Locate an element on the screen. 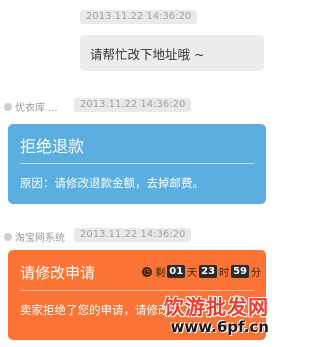  message-text: 请帮忙改下地址哦 ~ is located at coordinates (147, 54).